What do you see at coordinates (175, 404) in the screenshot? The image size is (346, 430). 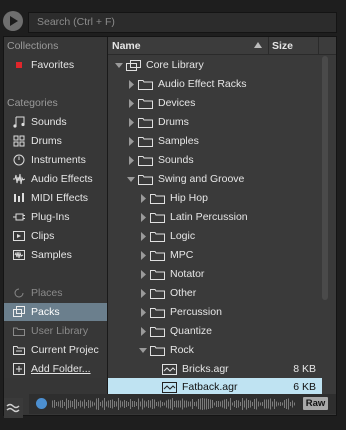 I see `preview-waveform` at bounding box center [175, 404].